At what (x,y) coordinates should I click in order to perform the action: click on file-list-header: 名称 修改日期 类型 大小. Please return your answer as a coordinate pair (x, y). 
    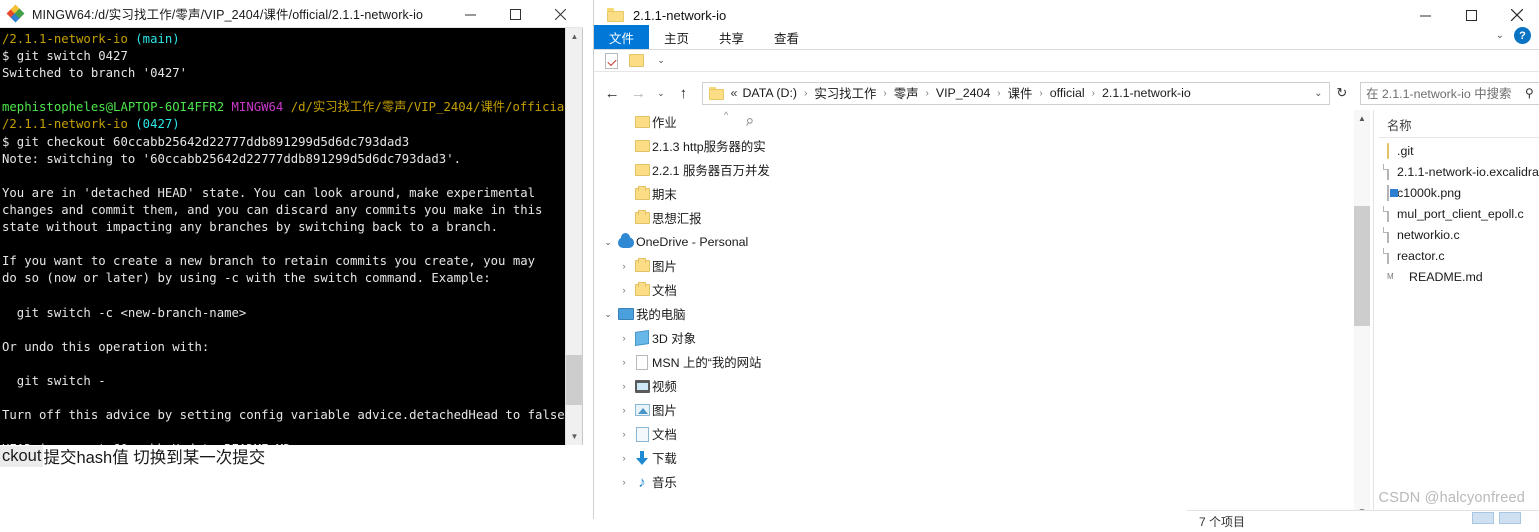
    Looking at the image, I should click on (1459, 125).